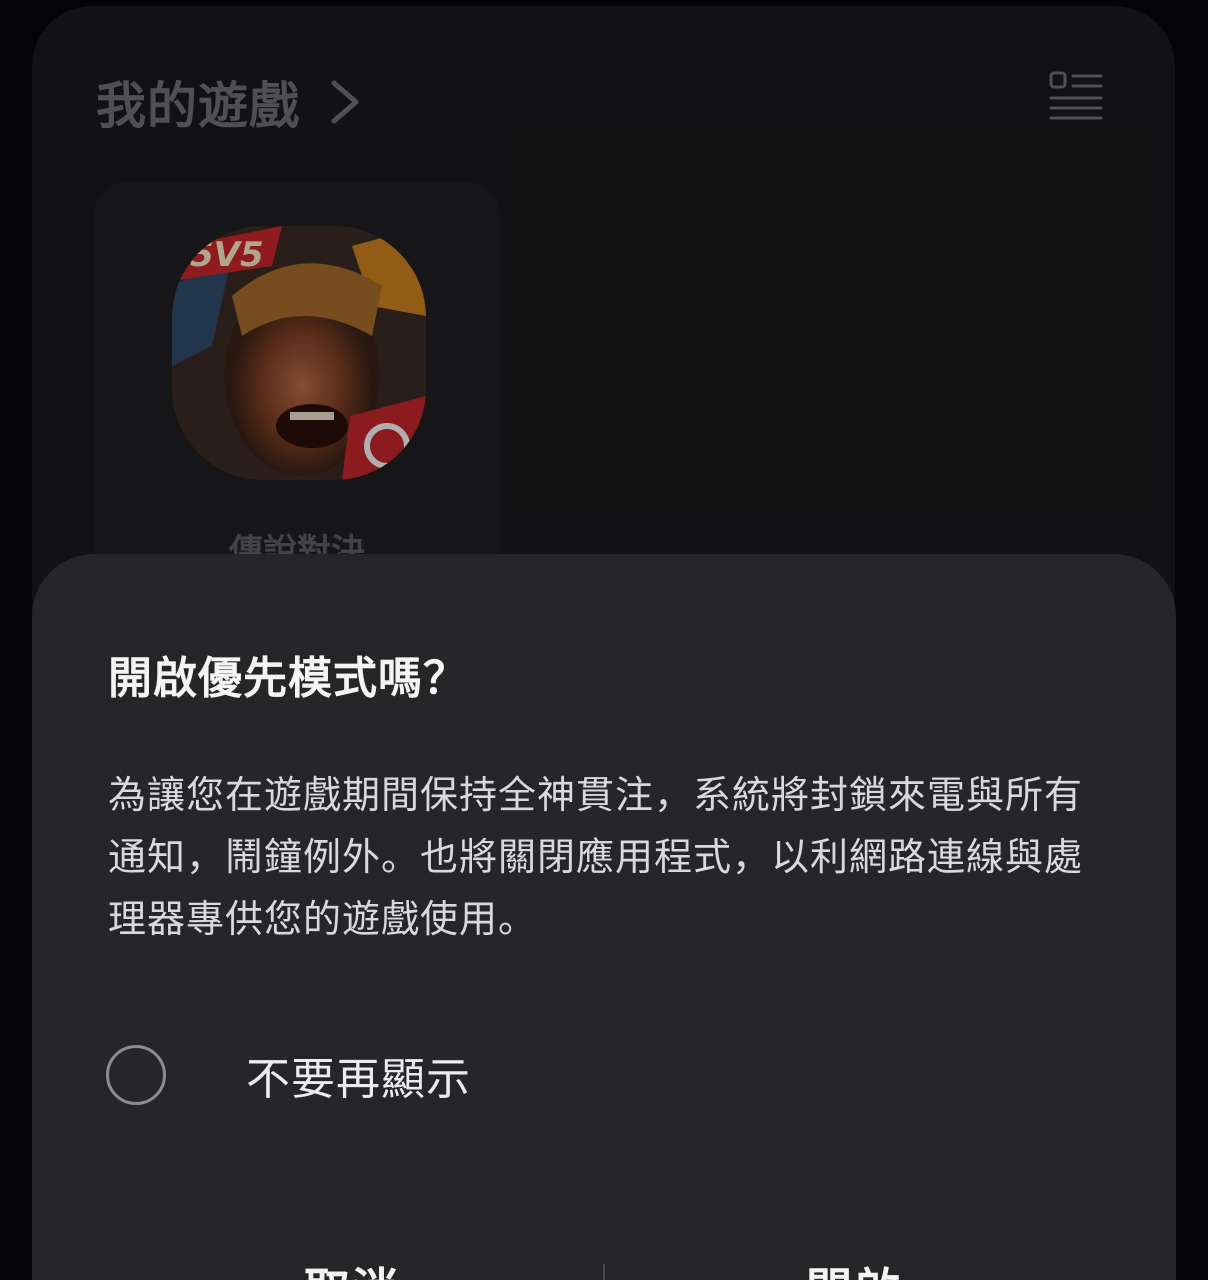 The height and width of the screenshot is (1280, 1208). What do you see at coordinates (604, 1272) in the screenshot?
I see `button-divider` at bounding box center [604, 1272].